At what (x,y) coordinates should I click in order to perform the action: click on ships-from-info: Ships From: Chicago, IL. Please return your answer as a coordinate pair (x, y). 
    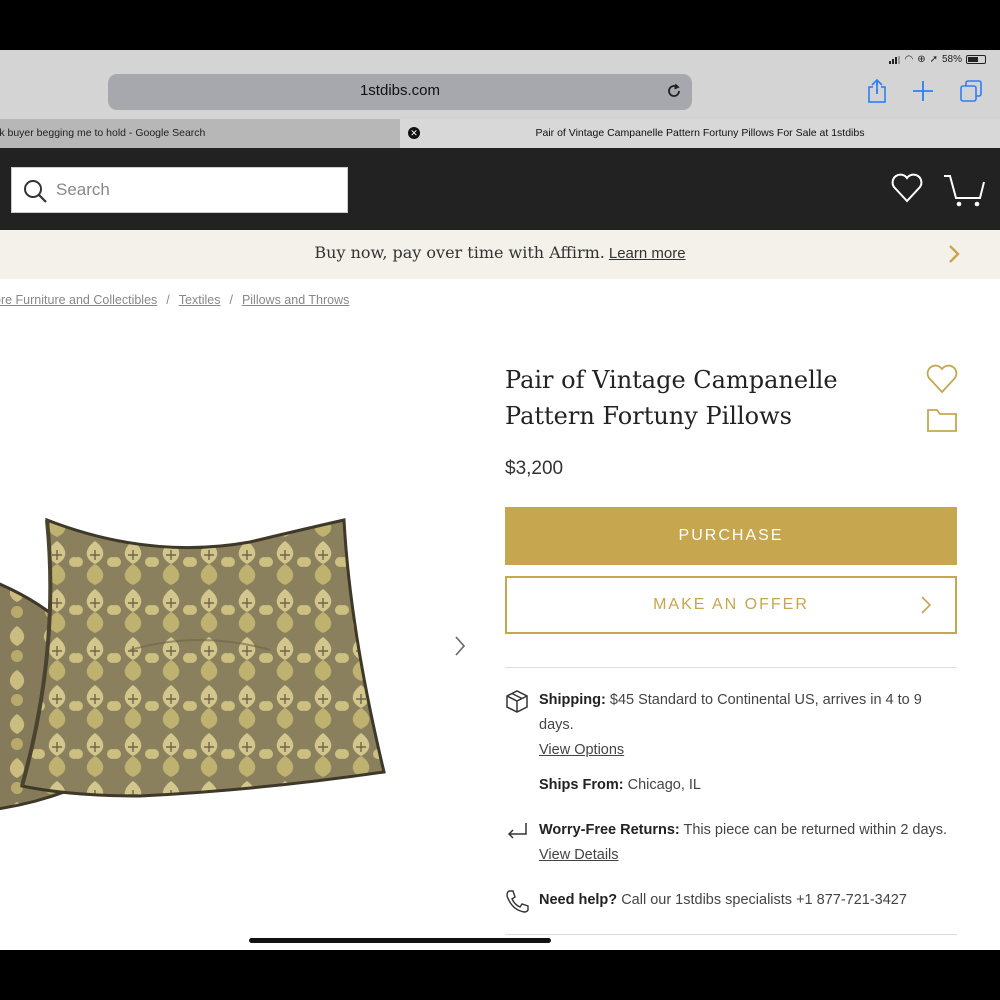
    Looking at the image, I should click on (749, 785).